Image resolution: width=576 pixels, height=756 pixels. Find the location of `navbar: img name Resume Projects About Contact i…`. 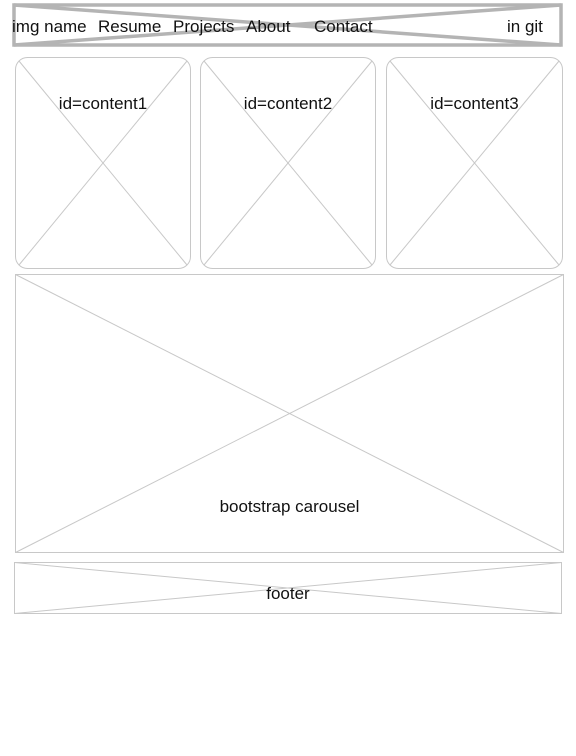

navbar: img name Resume Projects About Contact i… is located at coordinates (287, 25).